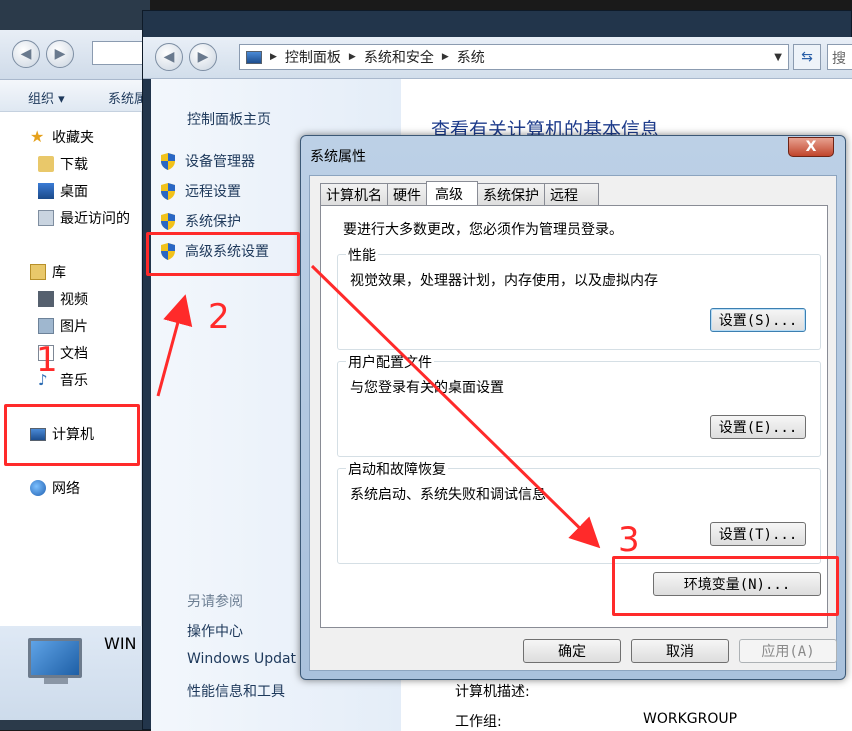 Image resolution: width=852 pixels, height=731 pixels. Describe the element at coordinates (725, 586) in the screenshot. I see `highlight-box-env-variables` at that location.